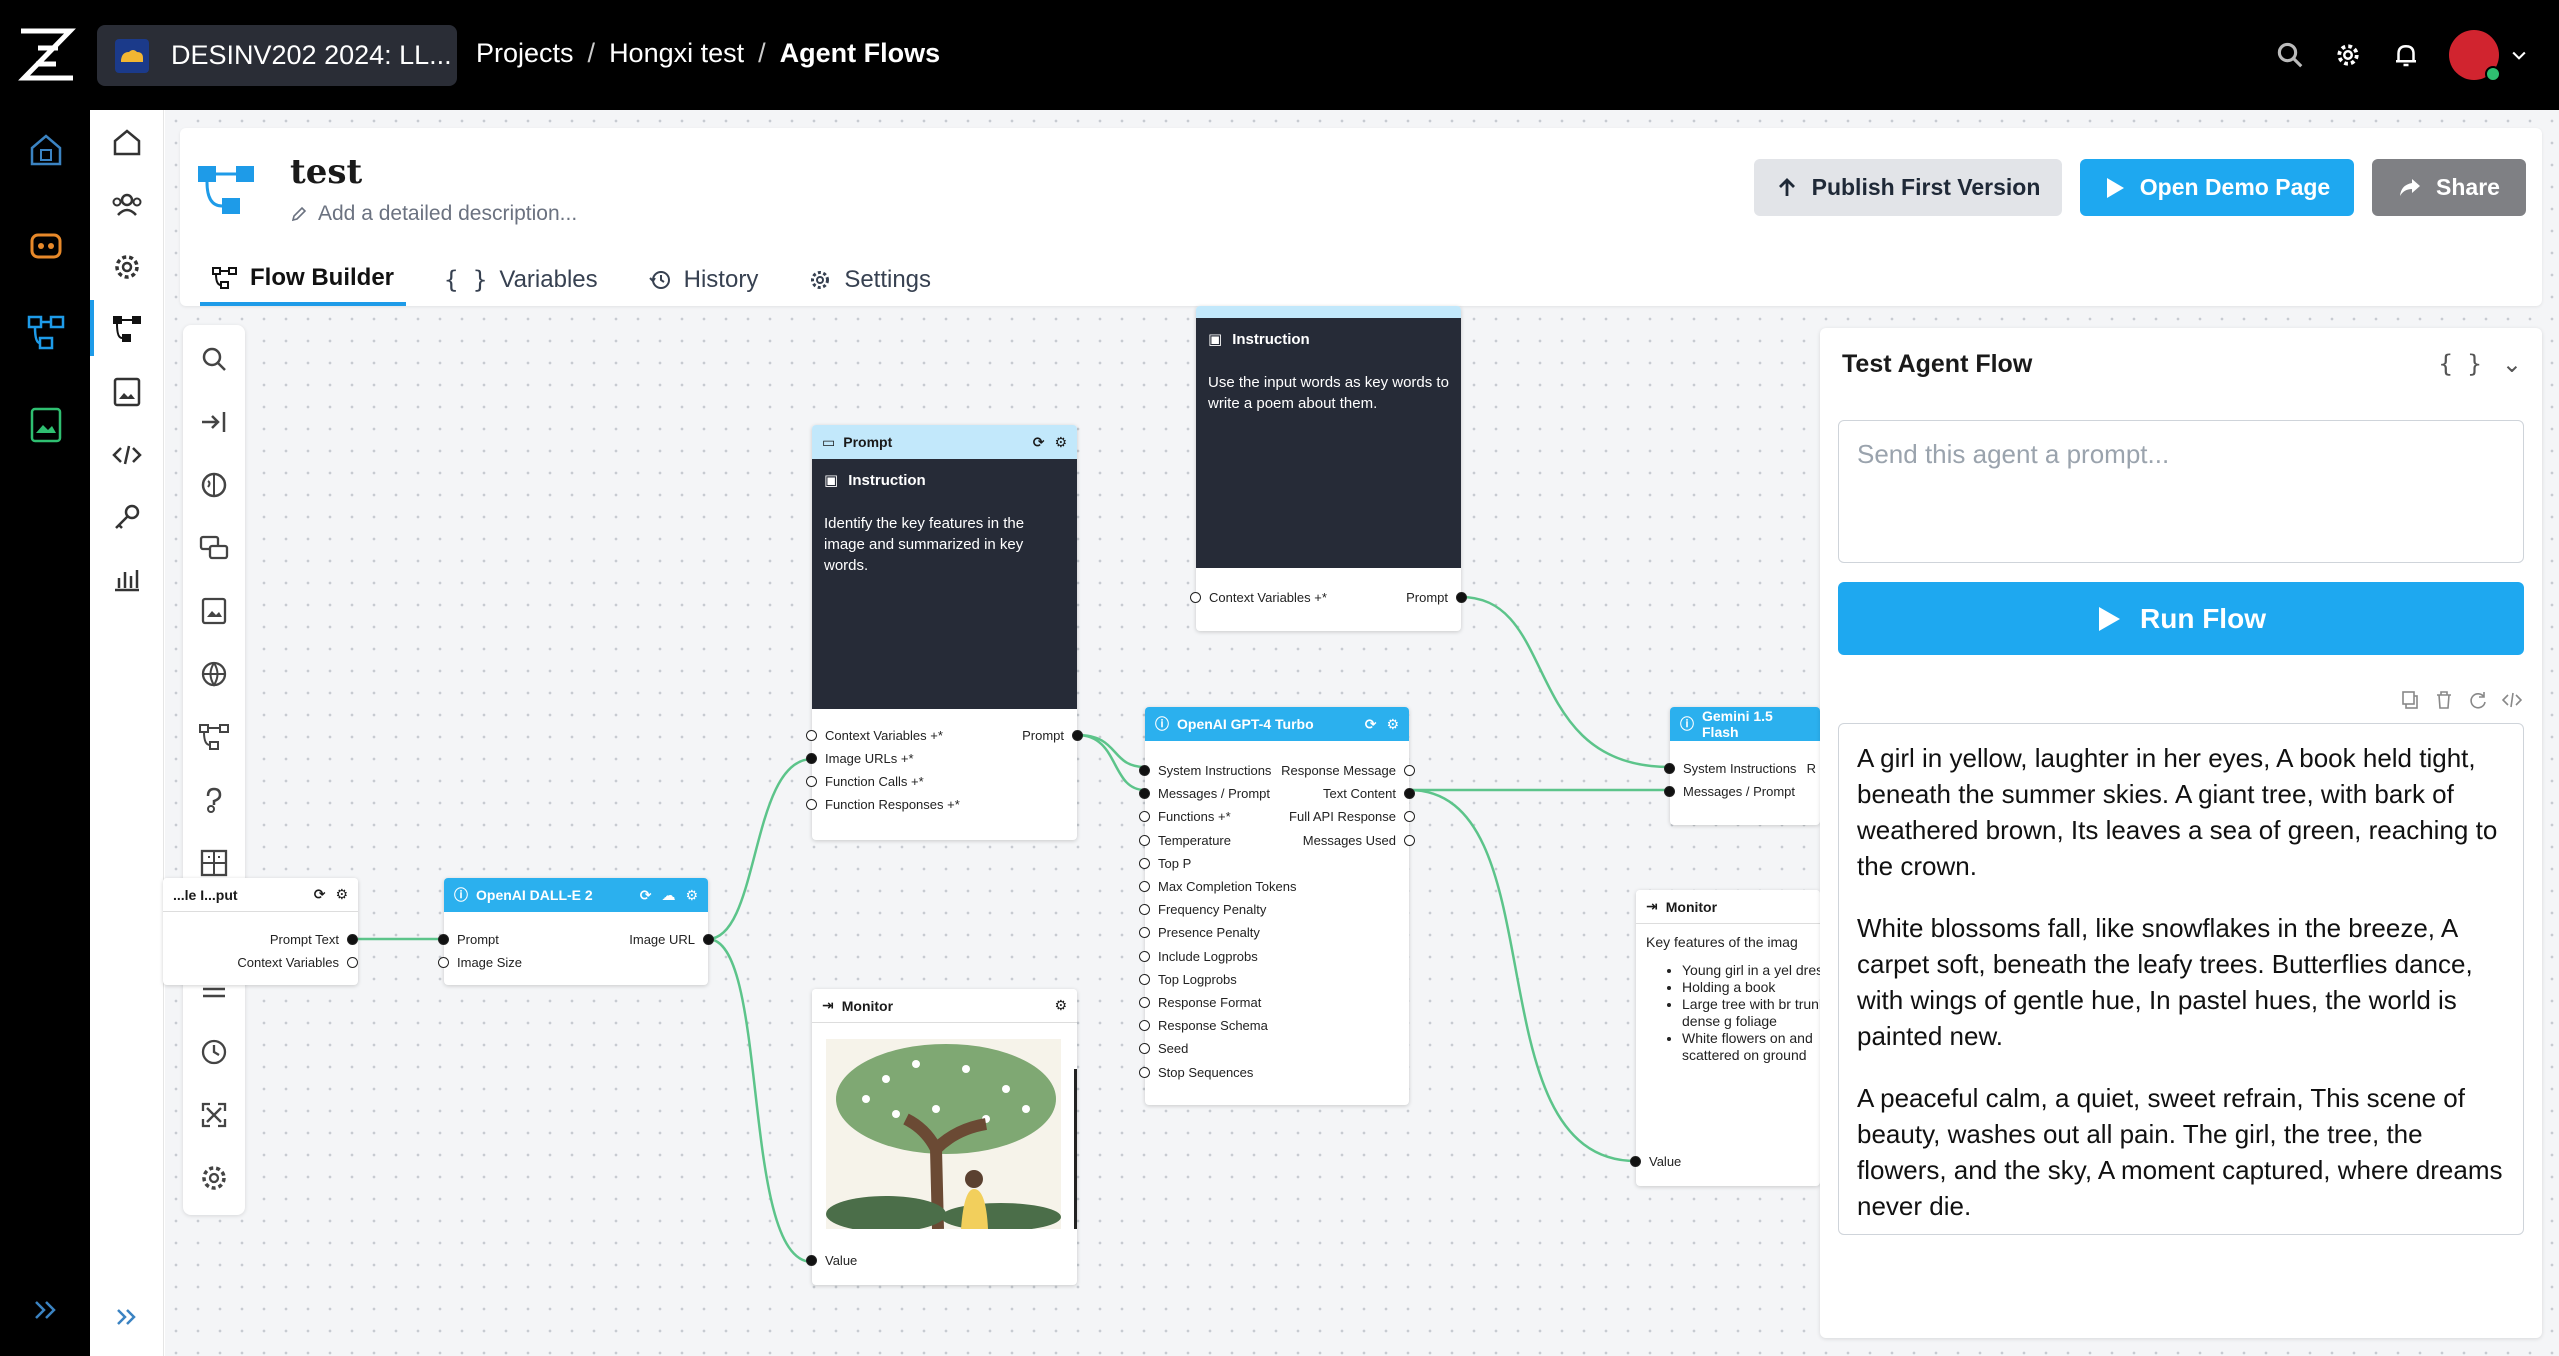 The width and height of the screenshot is (2559, 1356). I want to click on tab-flow-builder: Flow Builder, so click(303, 280).